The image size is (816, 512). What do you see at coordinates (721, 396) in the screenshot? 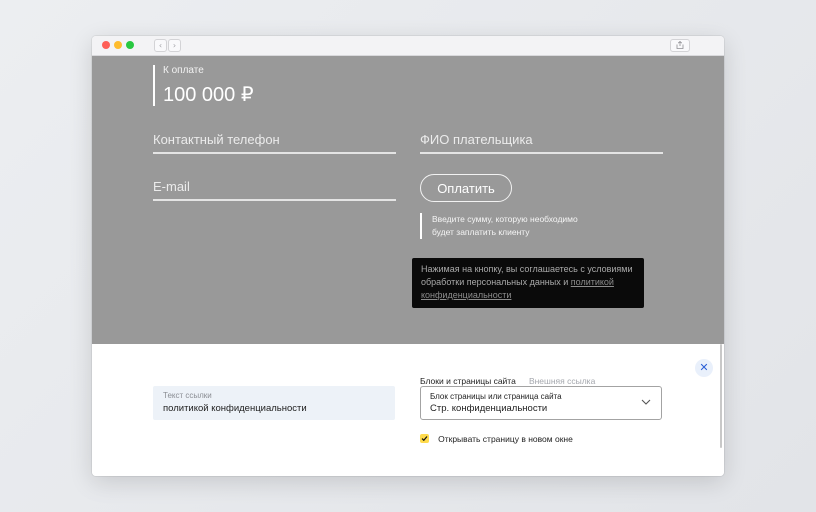
I see `panel-scrollbar` at bounding box center [721, 396].